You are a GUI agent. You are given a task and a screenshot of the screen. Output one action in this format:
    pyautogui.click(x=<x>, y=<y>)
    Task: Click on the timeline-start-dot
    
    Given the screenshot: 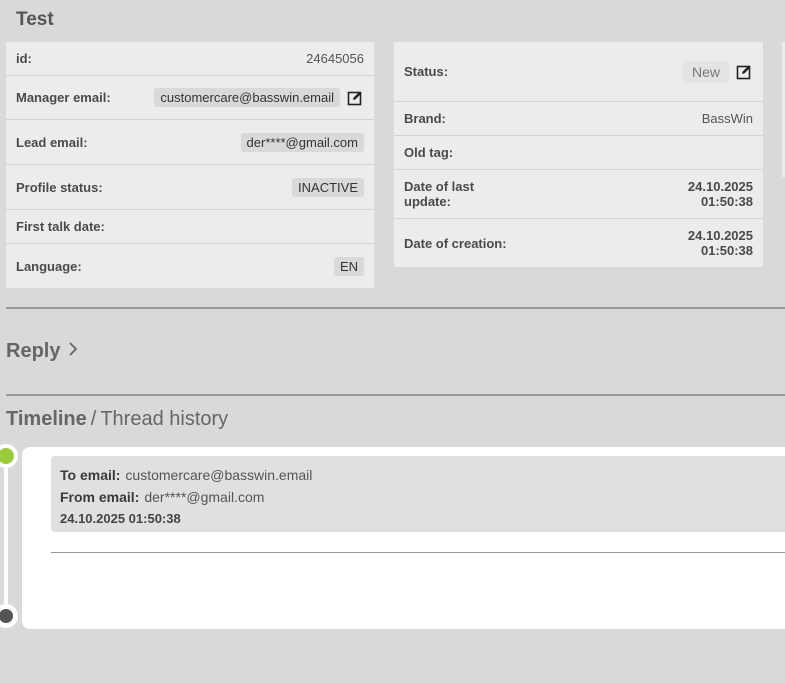 What is the action you would take?
    pyautogui.click(x=9, y=456)
    